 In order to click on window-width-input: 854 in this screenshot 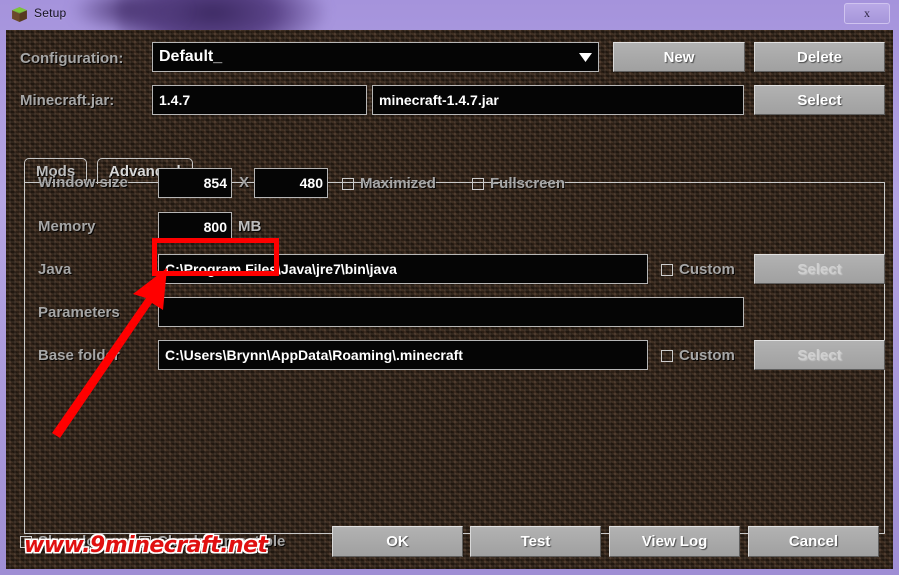, I will do `click(195, 183)`.